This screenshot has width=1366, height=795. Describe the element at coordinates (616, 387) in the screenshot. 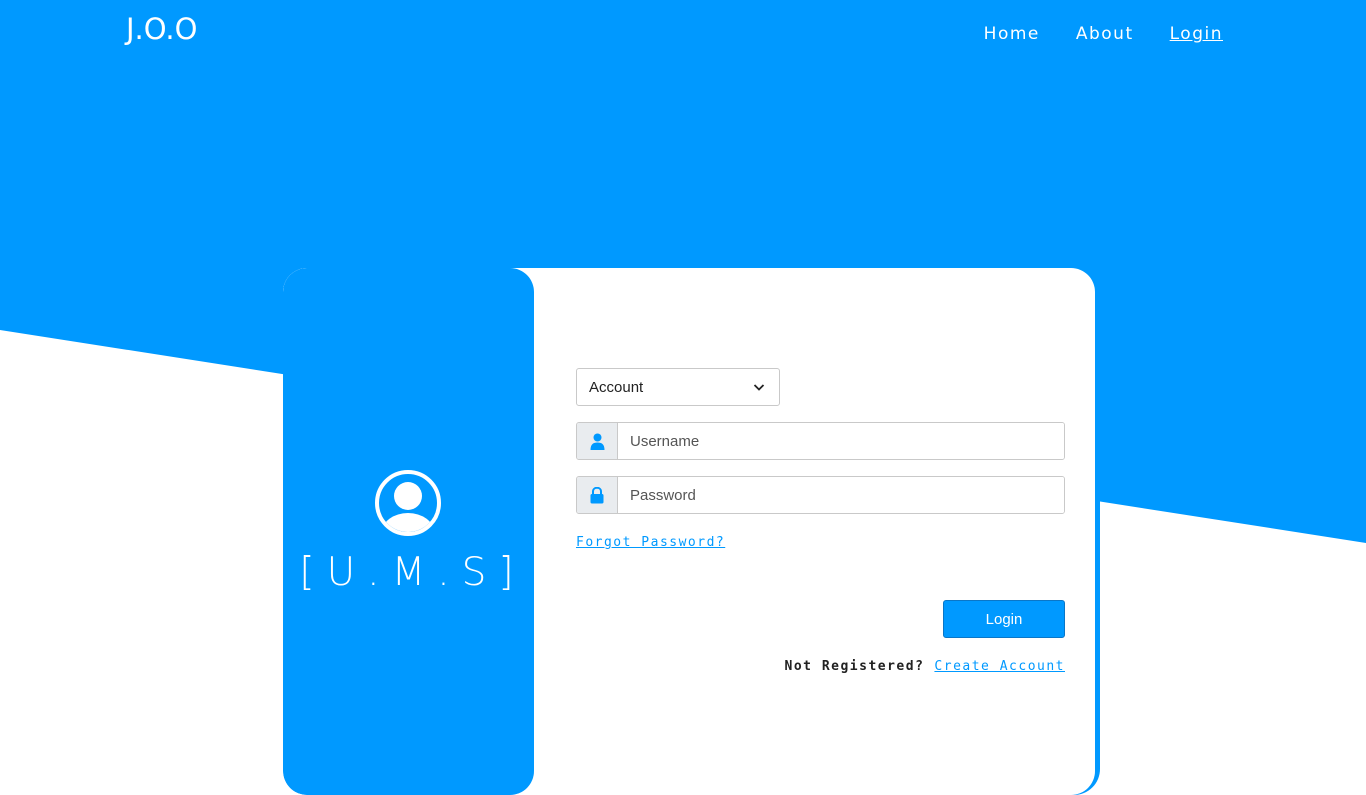

I see `account-select-value: Account` at that location.